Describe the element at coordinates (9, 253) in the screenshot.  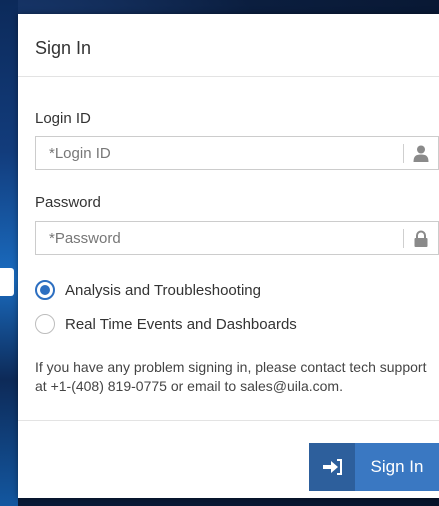
I see `background-streak` at that location.